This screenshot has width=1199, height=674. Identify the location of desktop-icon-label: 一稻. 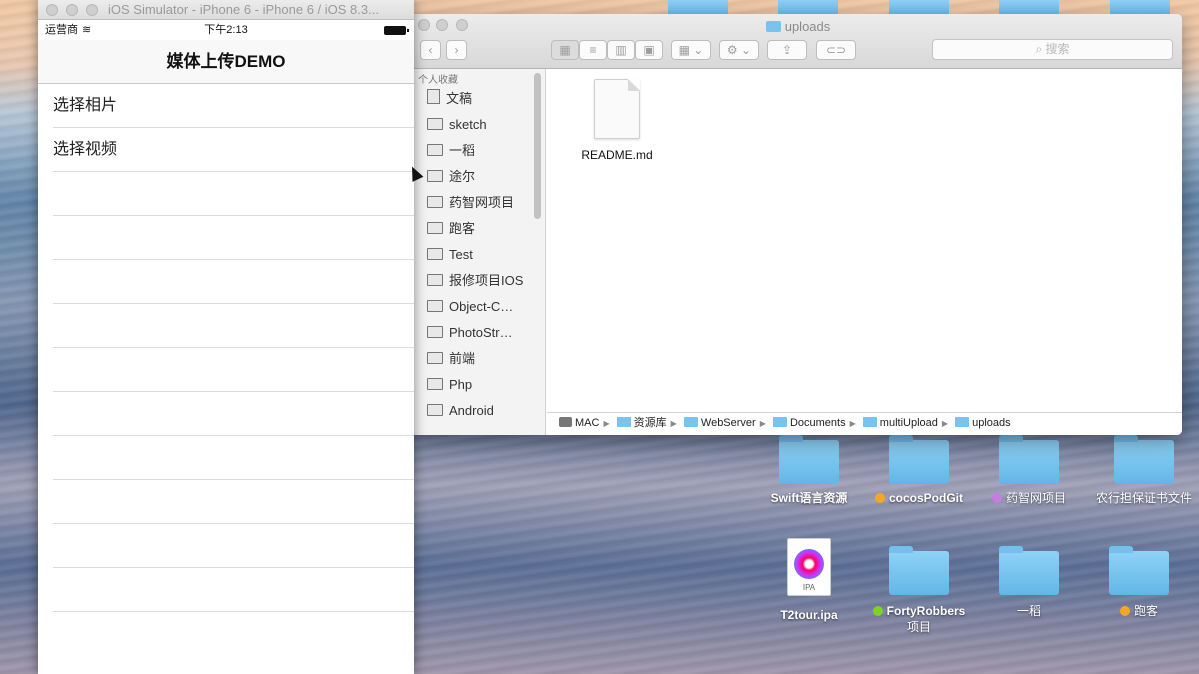
(1028, 611).